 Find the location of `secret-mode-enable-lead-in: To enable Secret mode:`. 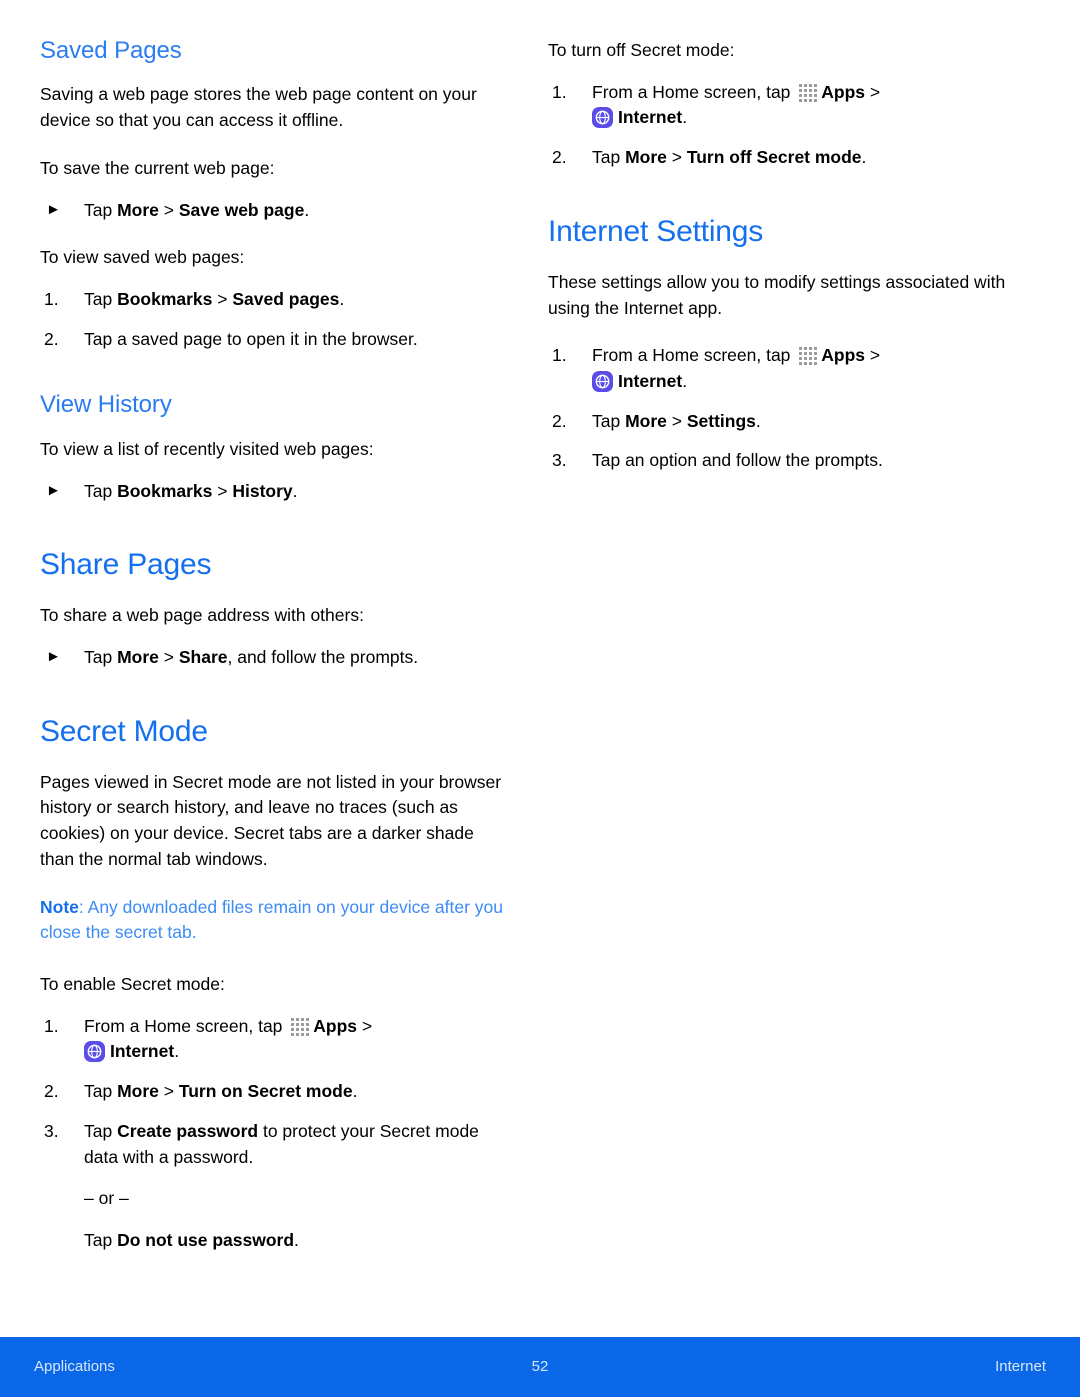

secret-mode-enable-lead-in: To enable Secret mode: is located at coordinates (132, 984).